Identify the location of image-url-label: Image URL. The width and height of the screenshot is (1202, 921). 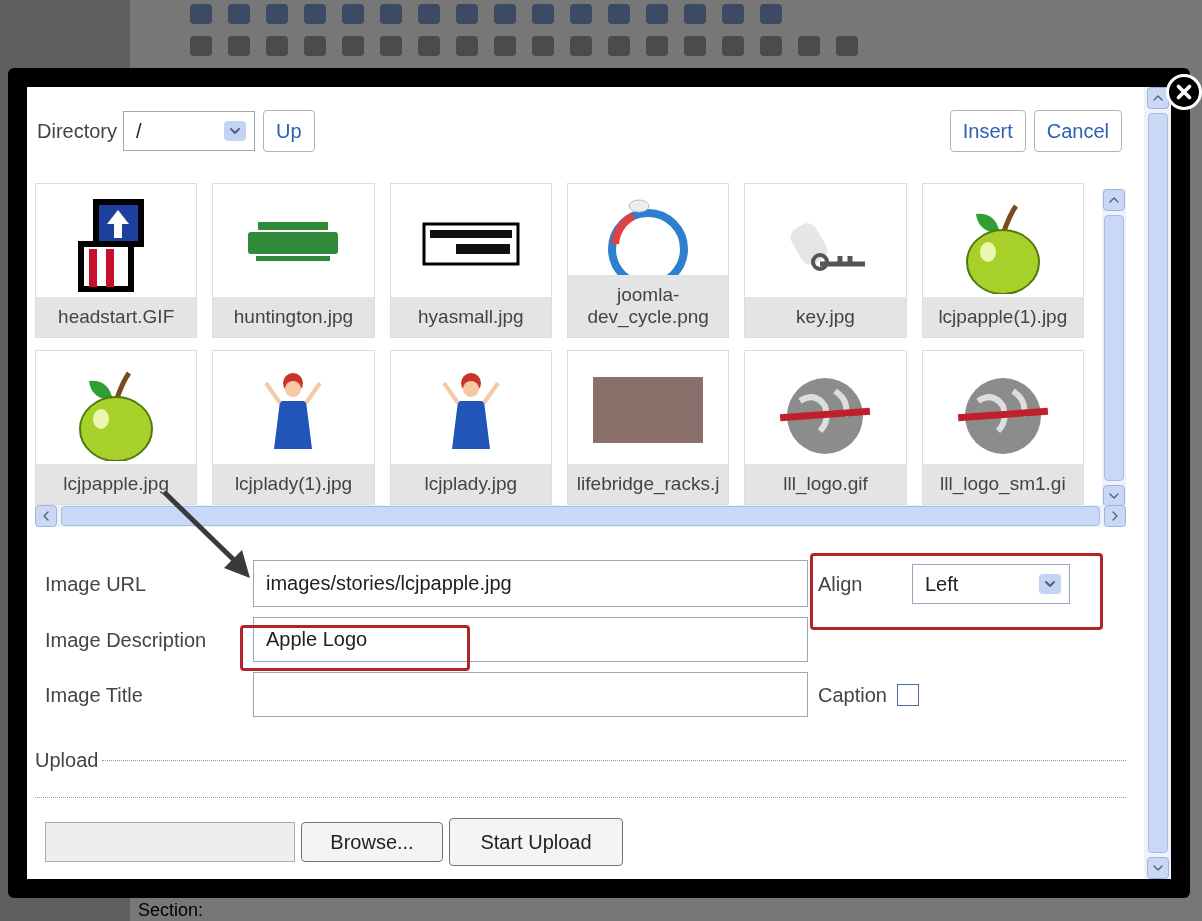
(96, 584).